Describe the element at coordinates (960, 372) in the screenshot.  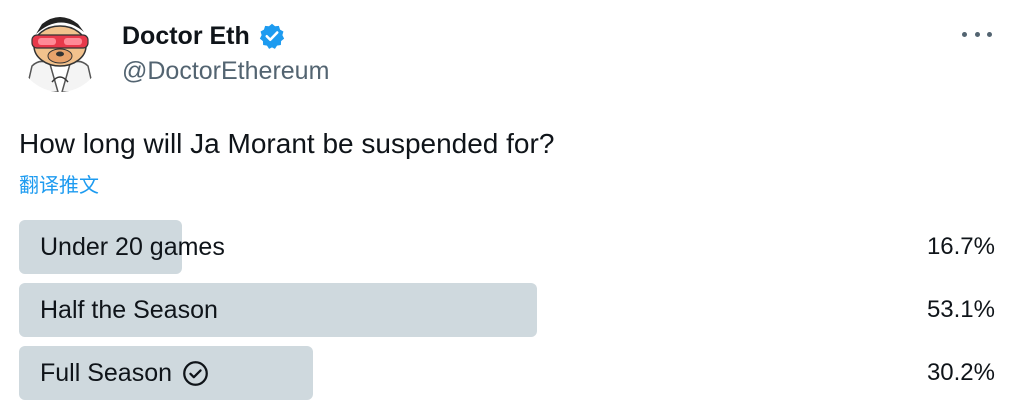
I see `poll-option-percent: 30.2%` at that location.